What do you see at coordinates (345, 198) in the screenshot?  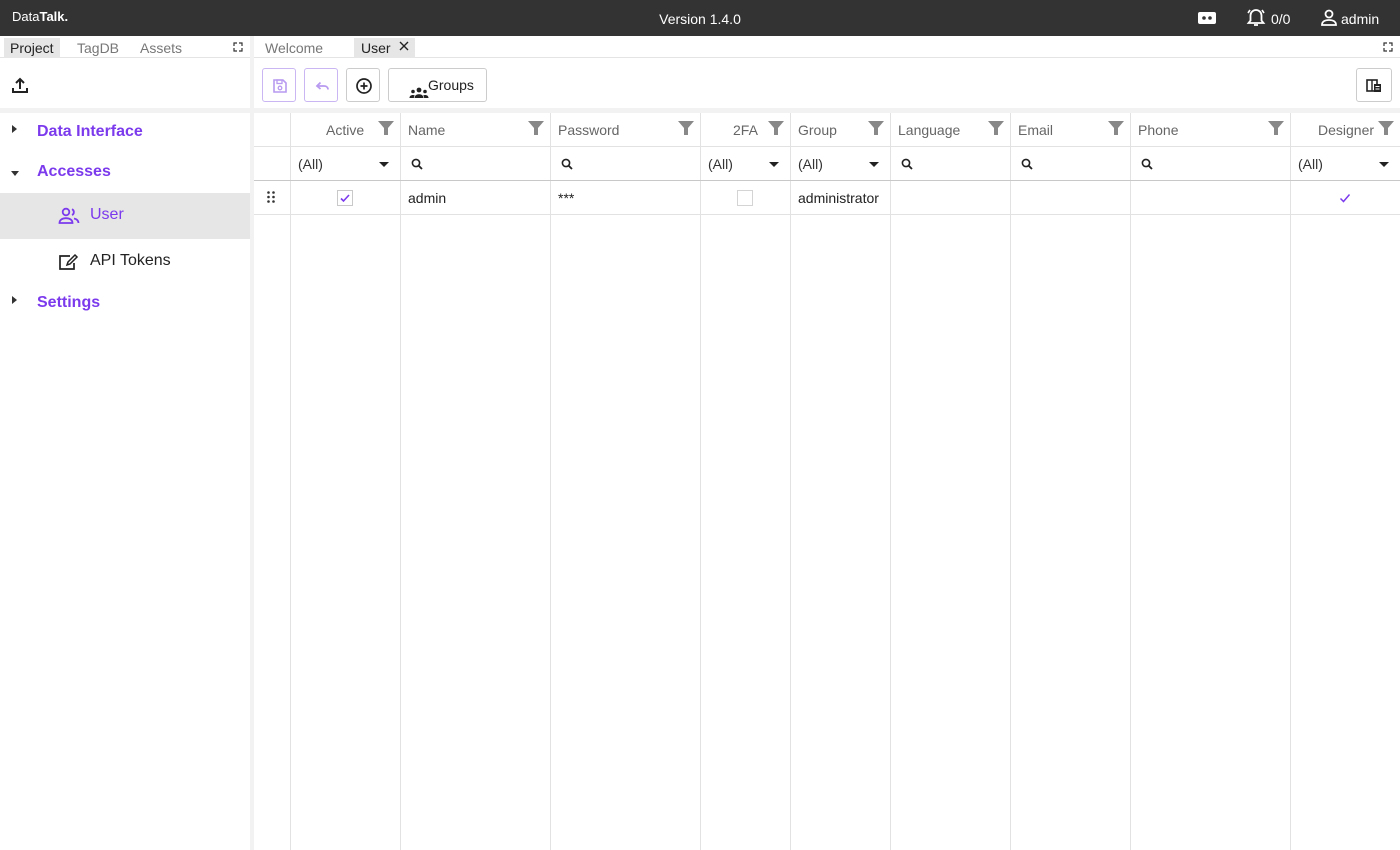 I see `active-checkbox` at bounding box center [345, 198].